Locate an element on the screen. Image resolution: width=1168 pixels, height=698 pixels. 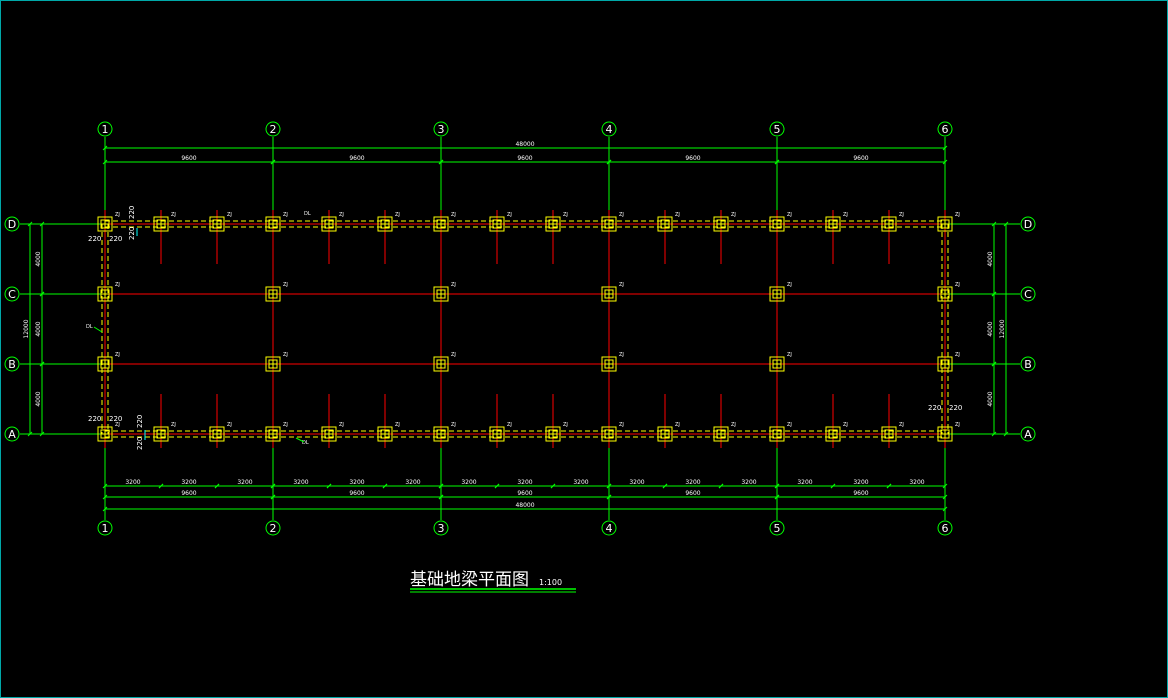
axis-bubble-right-B: B is located at coordinates (1028, 364).